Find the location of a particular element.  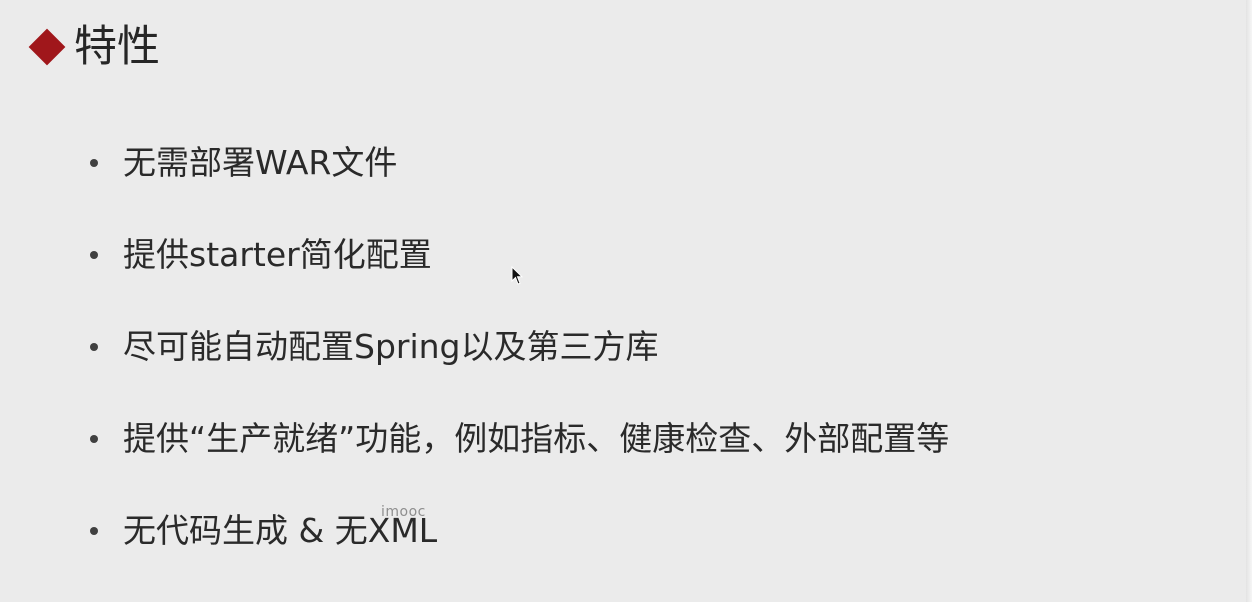

slide-header: 特性 is located at coordinates (94, 47).